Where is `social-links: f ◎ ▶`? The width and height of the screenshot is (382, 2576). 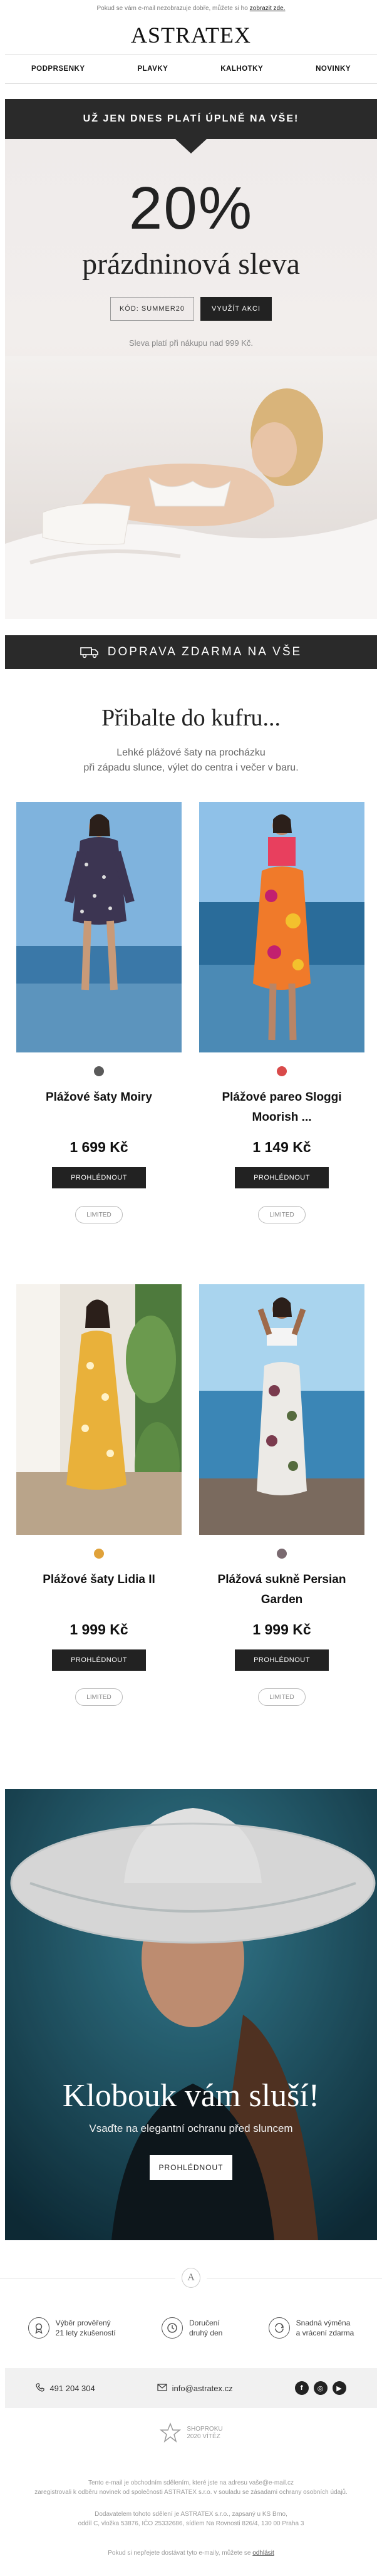
social-links: f ◎ ▶ is located at coordinates (320, 2388).